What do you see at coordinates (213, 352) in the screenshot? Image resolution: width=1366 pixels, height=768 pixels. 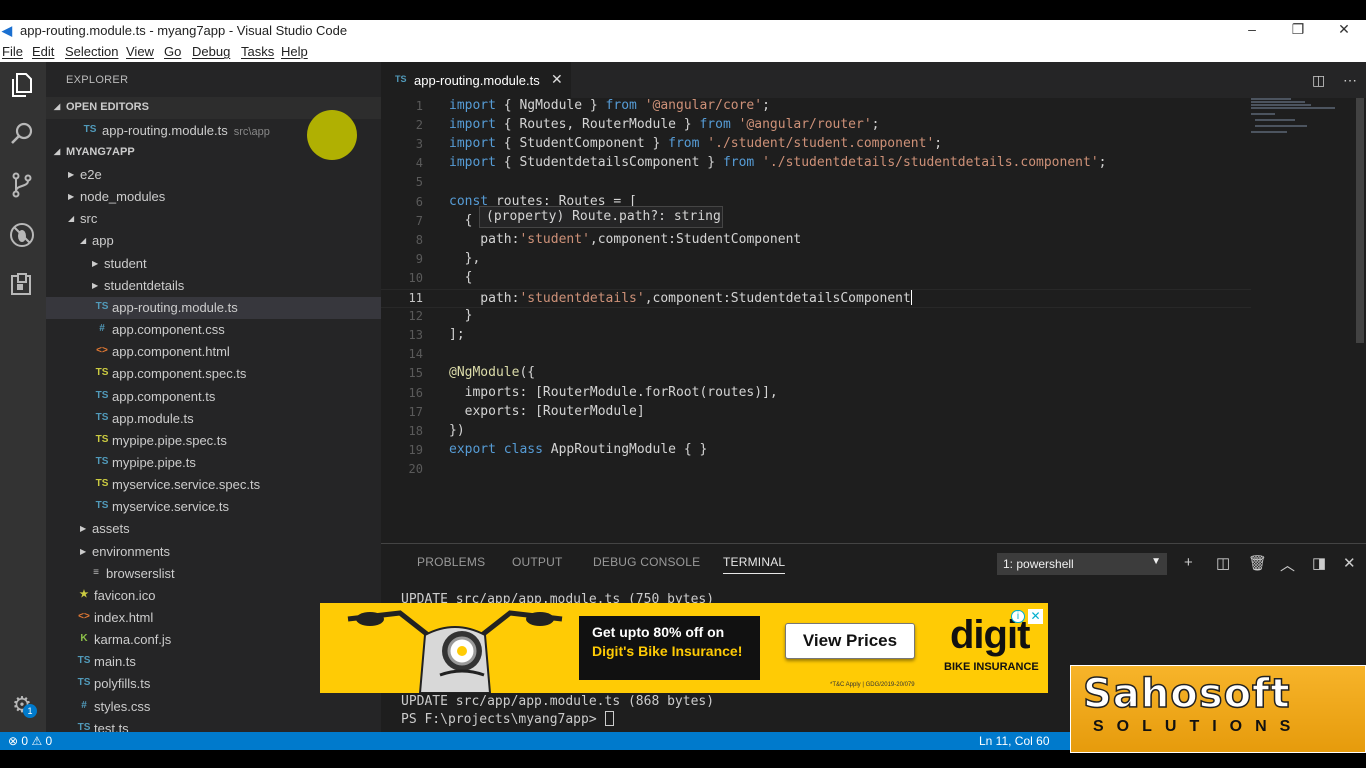 I see `tree-item: <> app.component.html` at bounding box center [213, 352].